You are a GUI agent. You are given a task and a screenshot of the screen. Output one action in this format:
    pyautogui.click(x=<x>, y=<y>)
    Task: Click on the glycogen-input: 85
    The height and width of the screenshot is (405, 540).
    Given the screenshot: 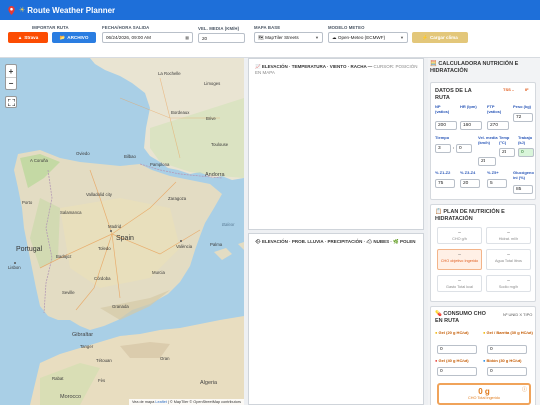 What is the action you would take?
    pyautogui.click(x=523, y=189)
    